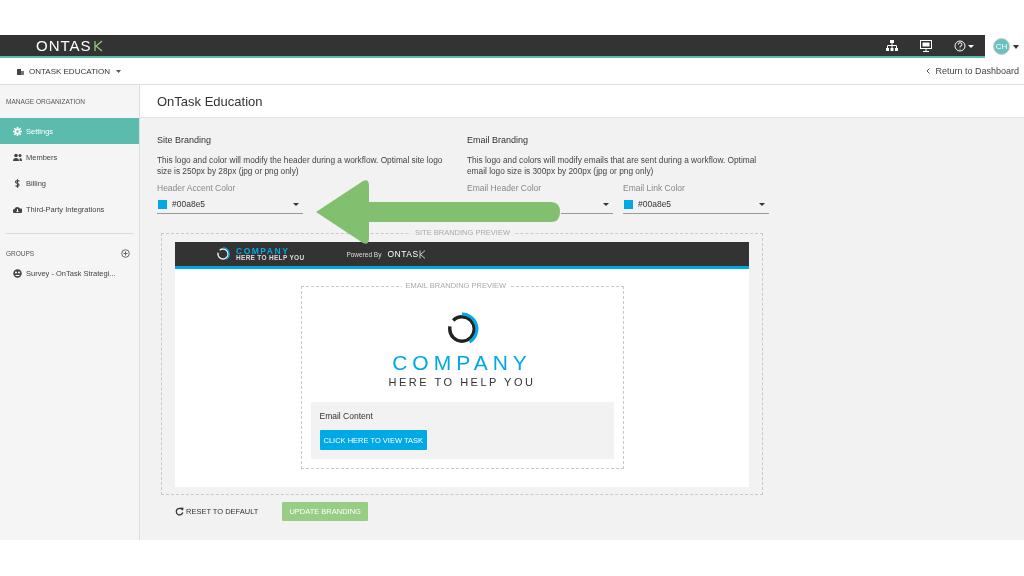 This screenshot has height=576, width=1024. What do you see at coordinates (612, 166) in the screenshot?
I see `section-description: This logo and colors will modify emails that are sent during a workflow. Optimal email logo size is 300px by 200px (jpg or png only)` at bounding box center [612, 166].